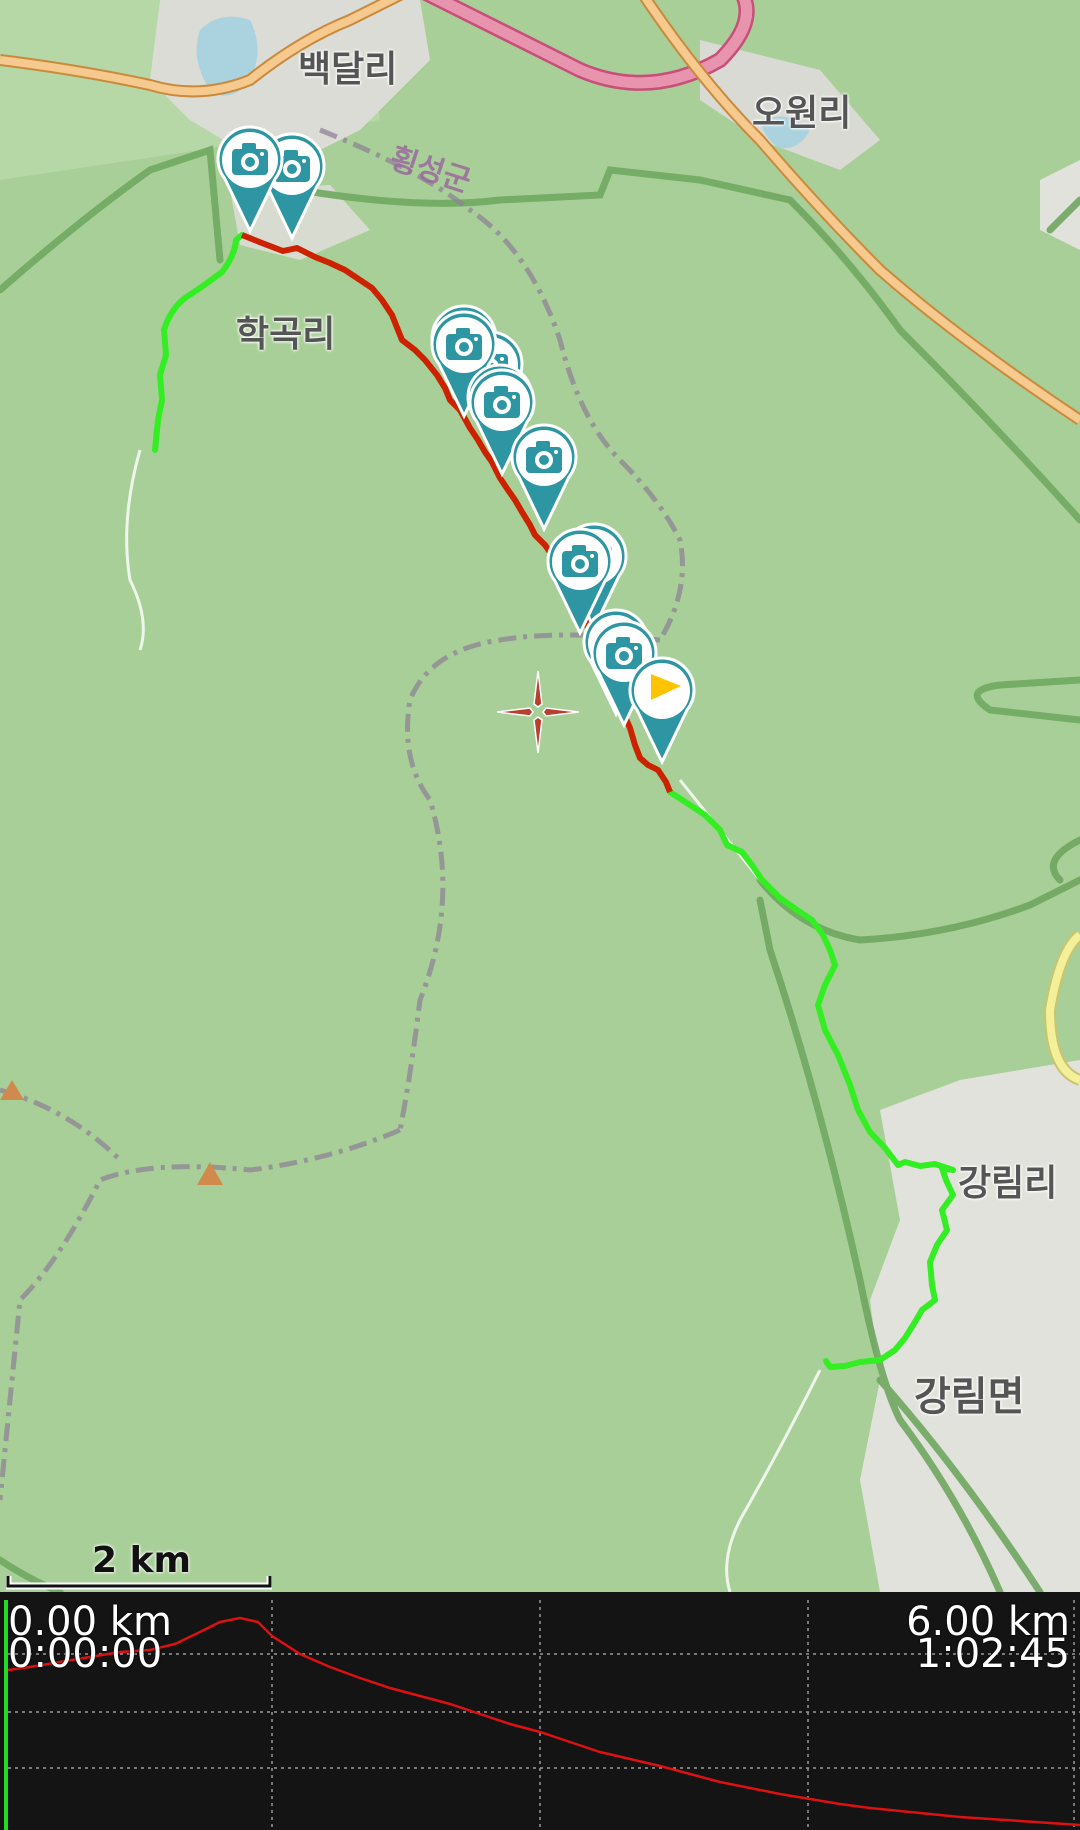  I want to click on crosshair-icon, so click(538, 712).